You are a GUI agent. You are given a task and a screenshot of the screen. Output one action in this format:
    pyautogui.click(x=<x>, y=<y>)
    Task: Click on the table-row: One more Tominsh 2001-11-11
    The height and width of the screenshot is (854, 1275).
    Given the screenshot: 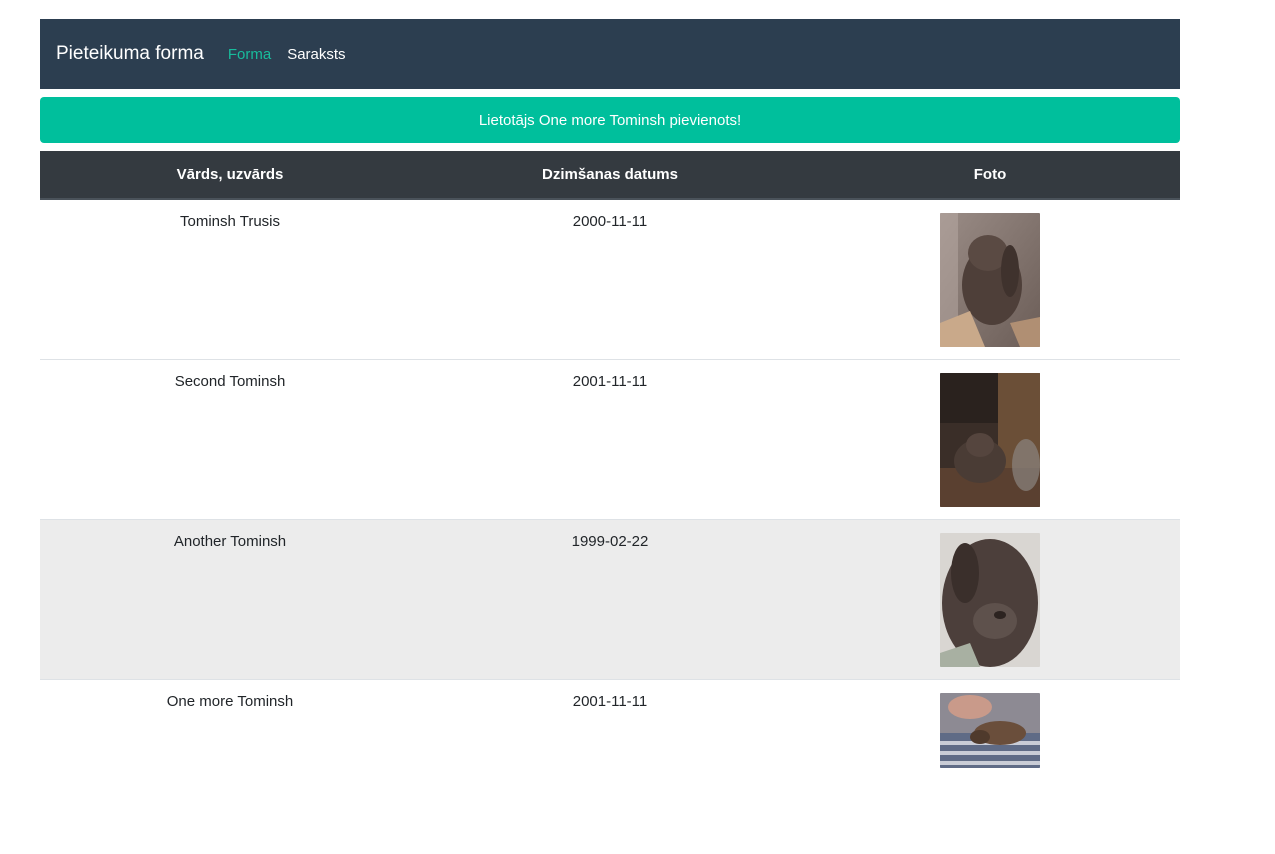 What is the action you would take?
    pyautogui.click(x=610, y=729)
    